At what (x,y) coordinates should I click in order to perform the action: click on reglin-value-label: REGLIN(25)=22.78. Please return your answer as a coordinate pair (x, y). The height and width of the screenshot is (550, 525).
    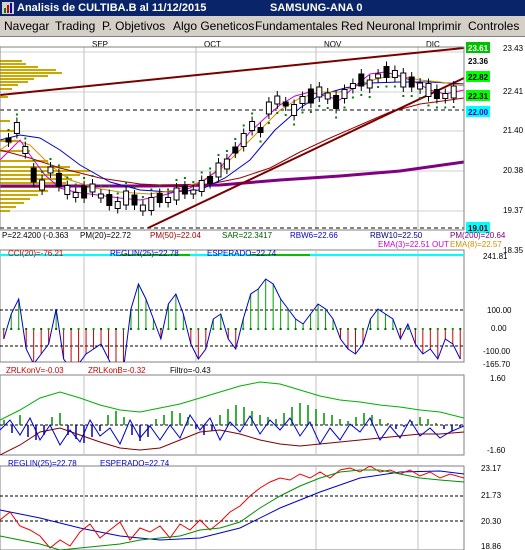
    Looking at the image, I should click on (144, 253).